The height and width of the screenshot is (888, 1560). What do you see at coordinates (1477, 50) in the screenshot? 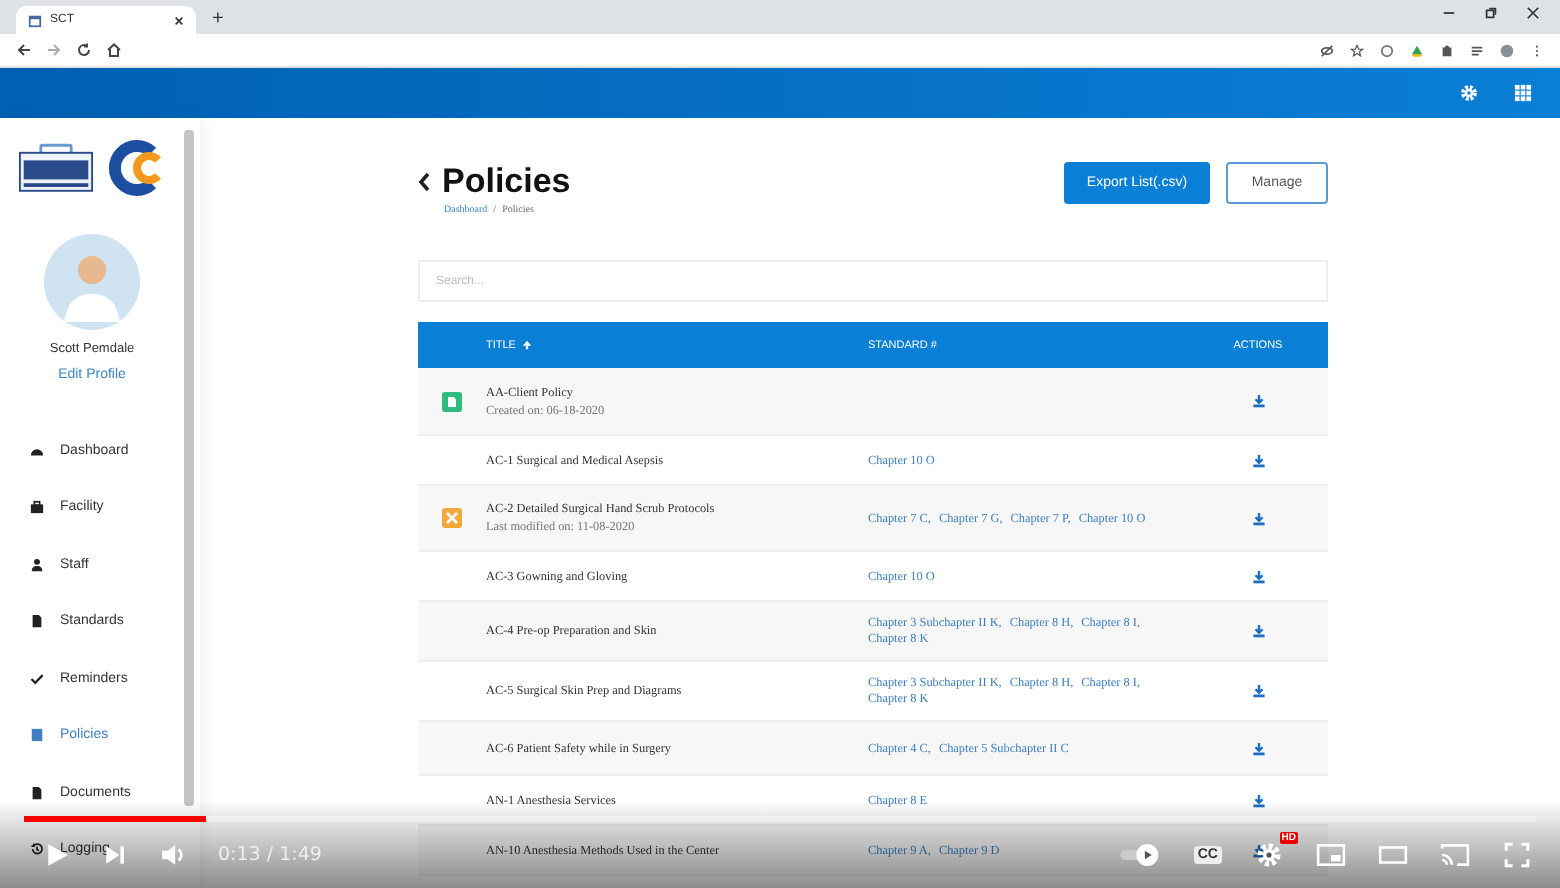
I see `list-icon` at bounding box center [1477, 50].